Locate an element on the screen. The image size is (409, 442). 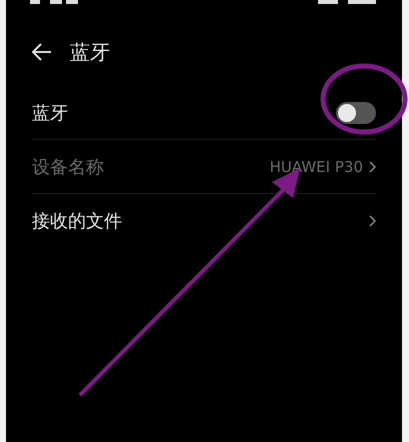
back-arrow-icon is located at coordinates (42, 52).